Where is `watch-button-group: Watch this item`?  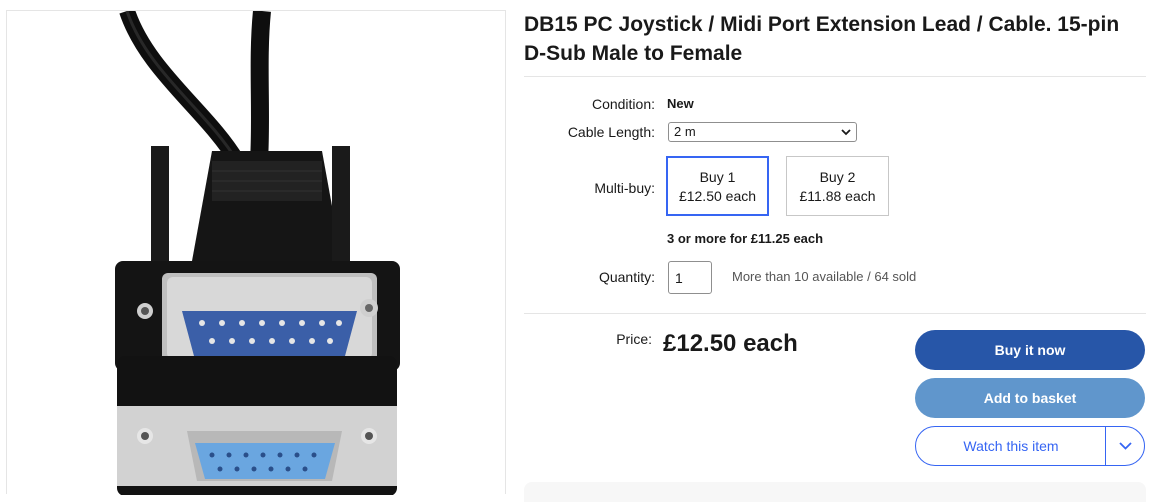
watch-button-group: Watch this item is located at coordinates (1030, 446).